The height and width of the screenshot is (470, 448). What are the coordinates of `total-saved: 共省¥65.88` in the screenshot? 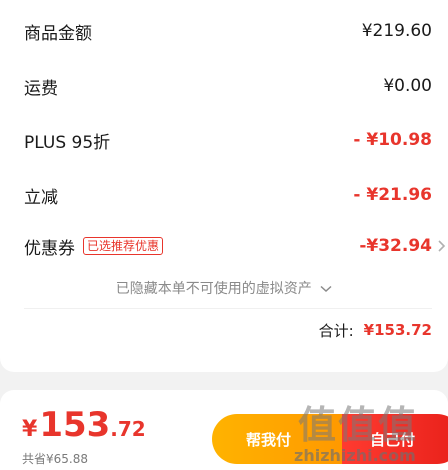 It's located at (55, 459).